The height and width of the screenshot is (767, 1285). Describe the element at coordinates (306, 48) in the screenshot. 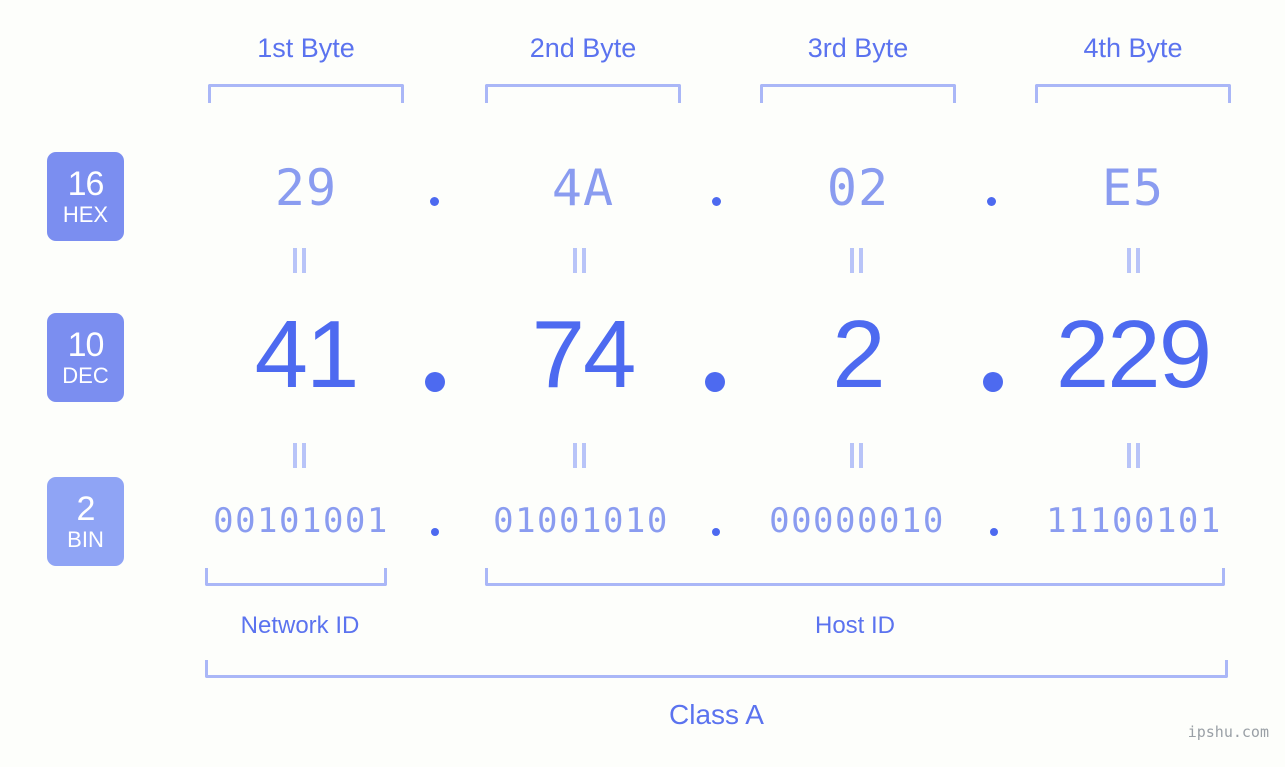

I see `byte-header-1: 1st Byte` at that location.